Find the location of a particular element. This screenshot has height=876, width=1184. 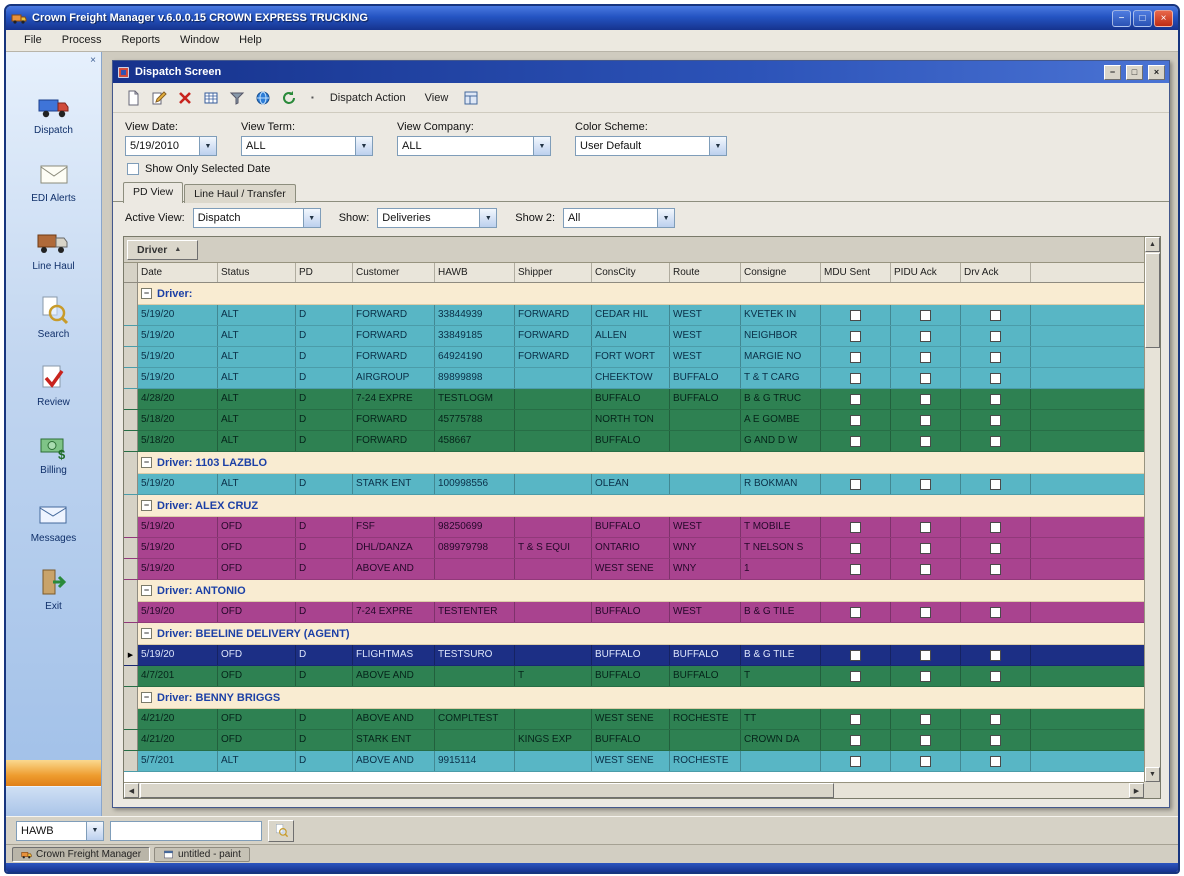

grid-row: 4/7/201 OFD D ABOVE AND T BUFFALO BUFFALO T is located at coordinates (634, 676).